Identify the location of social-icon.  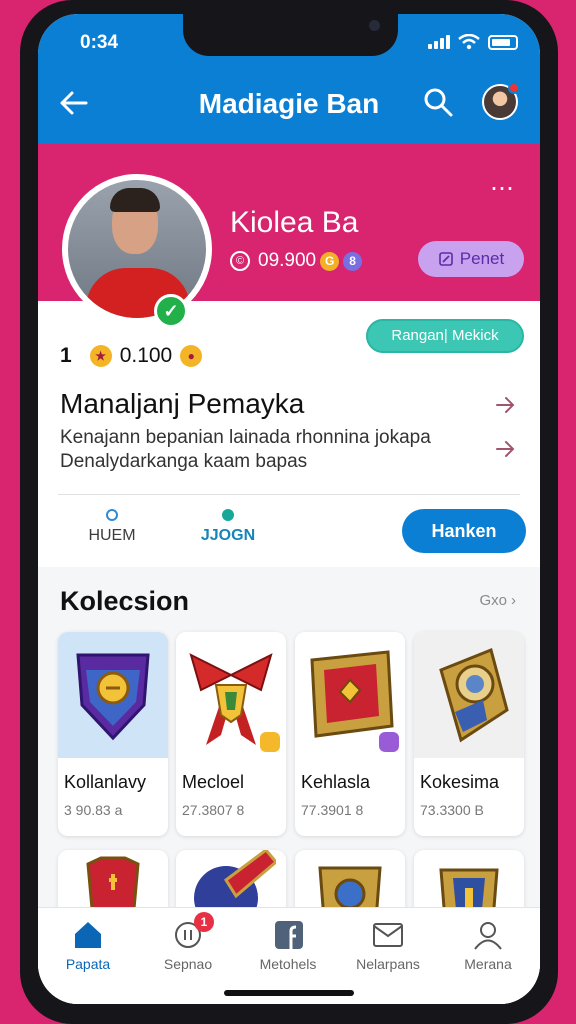
(289, 935).